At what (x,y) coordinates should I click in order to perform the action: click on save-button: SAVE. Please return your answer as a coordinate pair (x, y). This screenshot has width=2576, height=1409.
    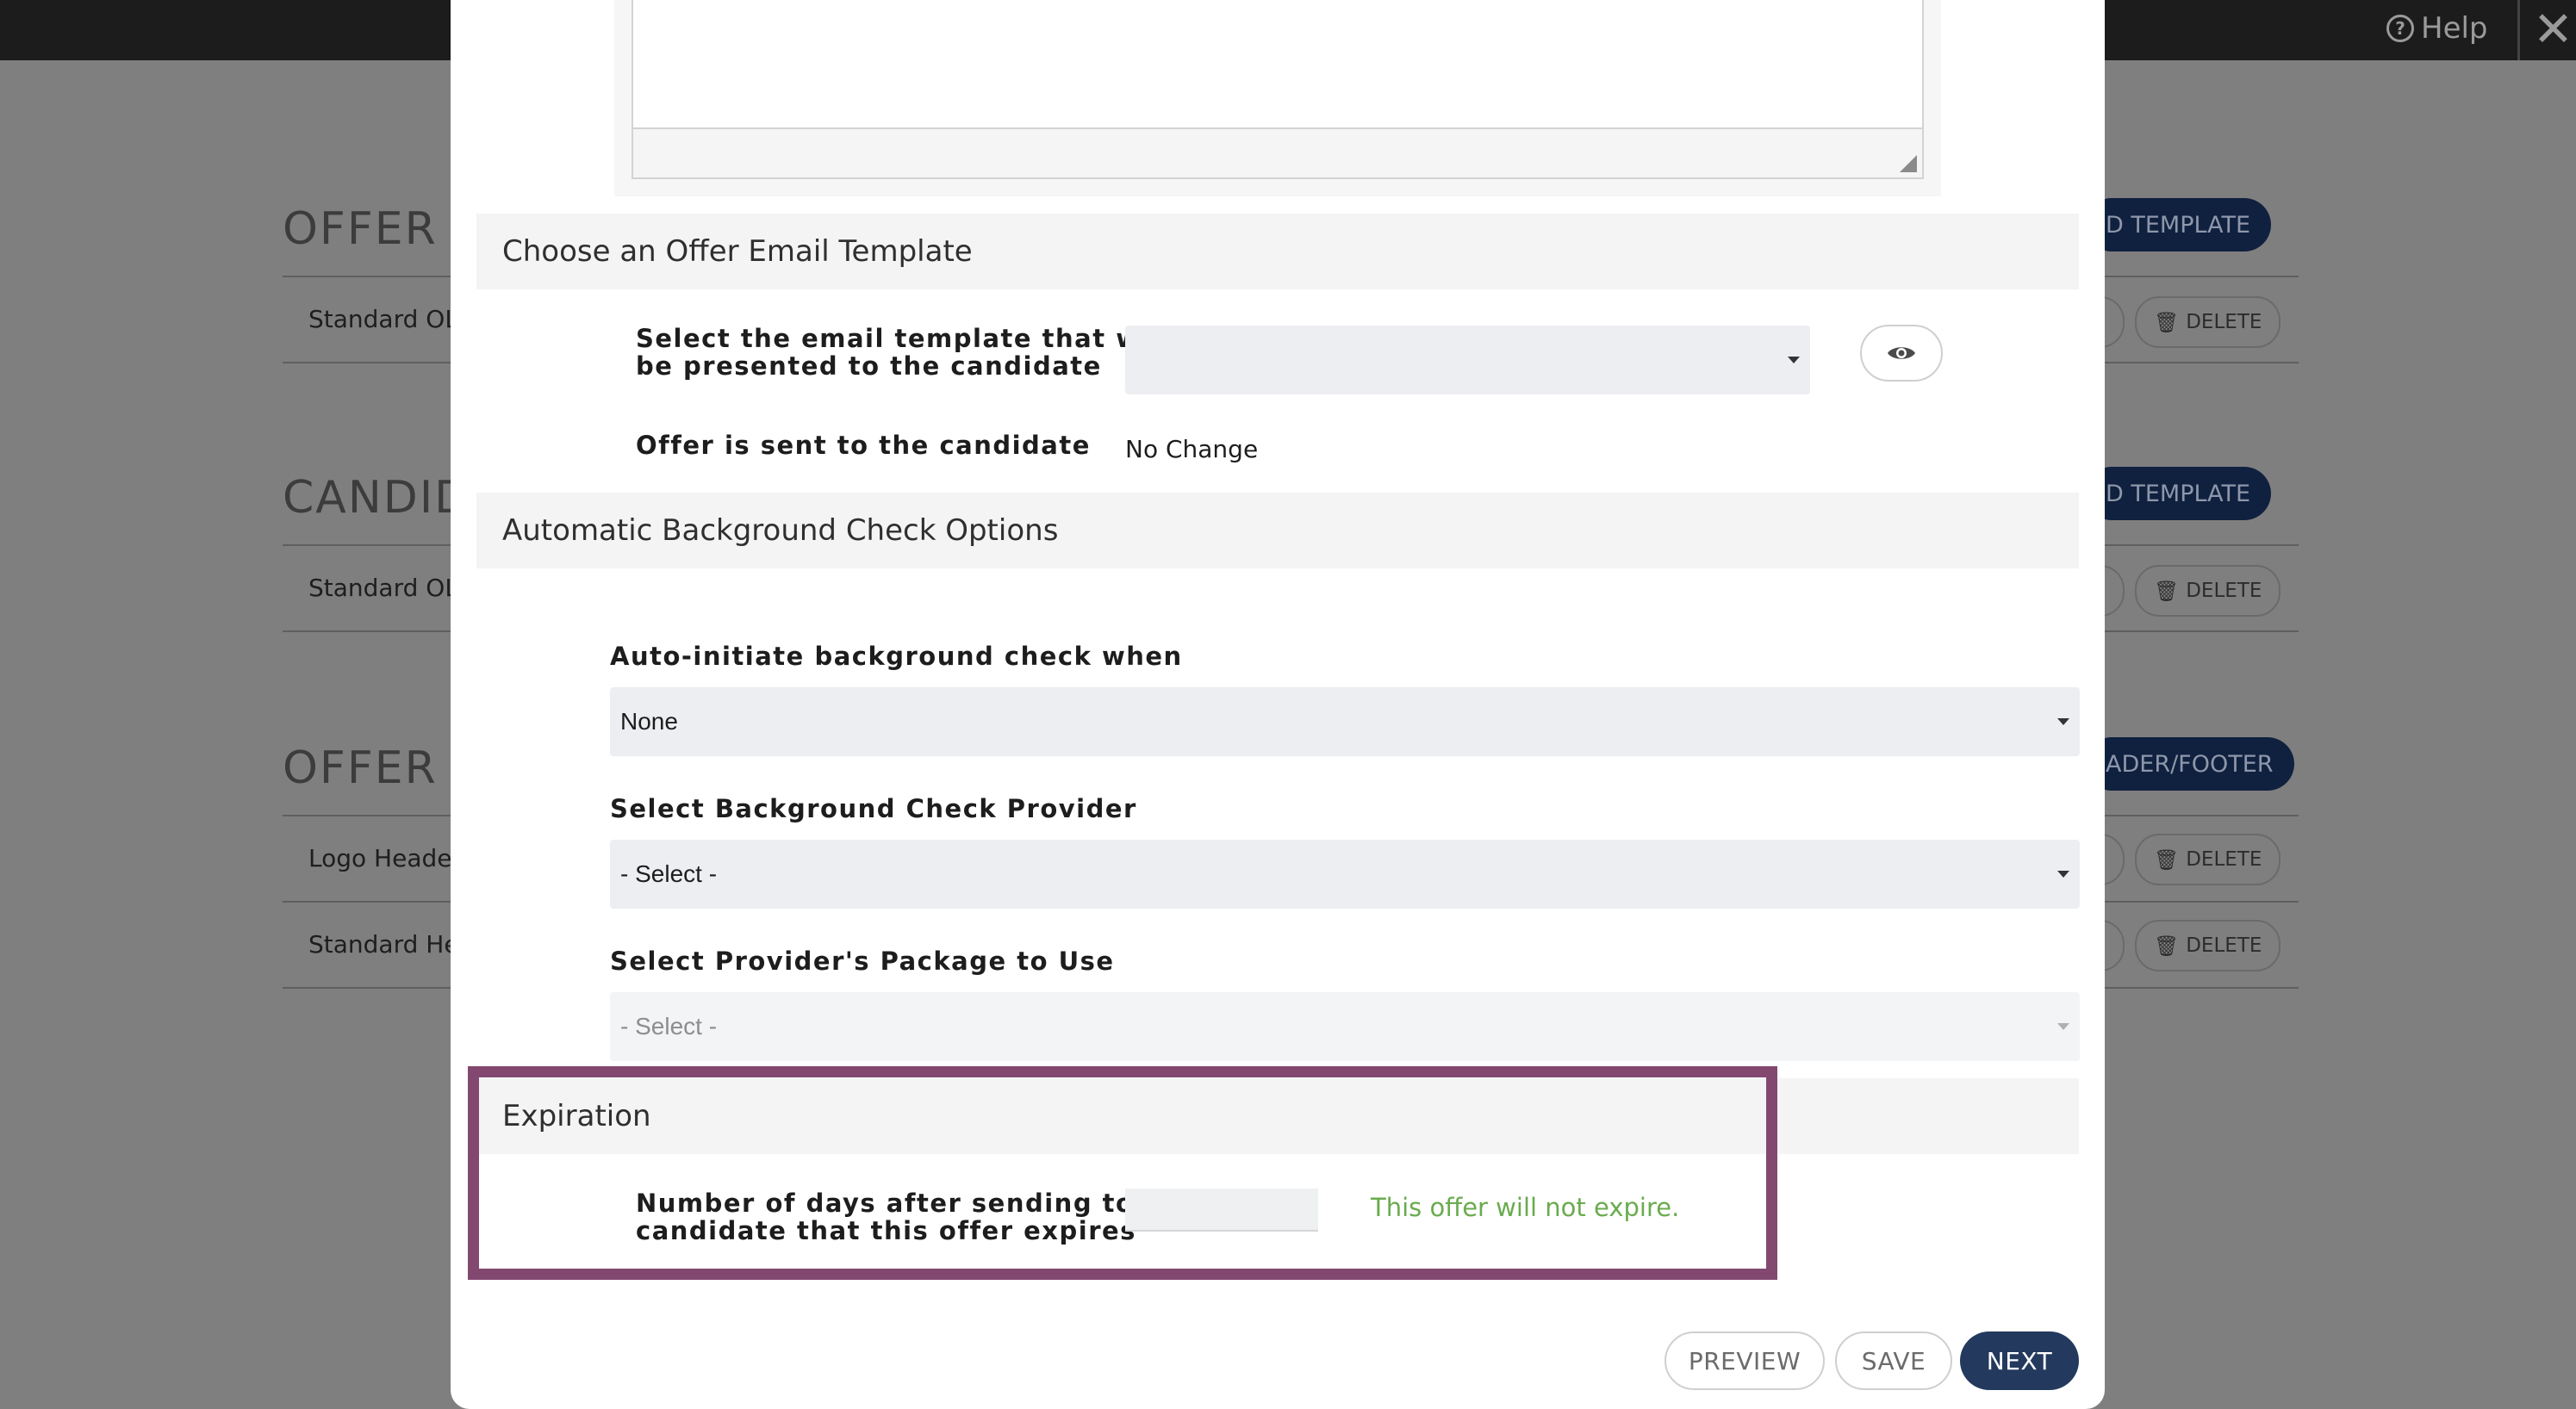
    Looking at the image, I should click on (1893, 1360).